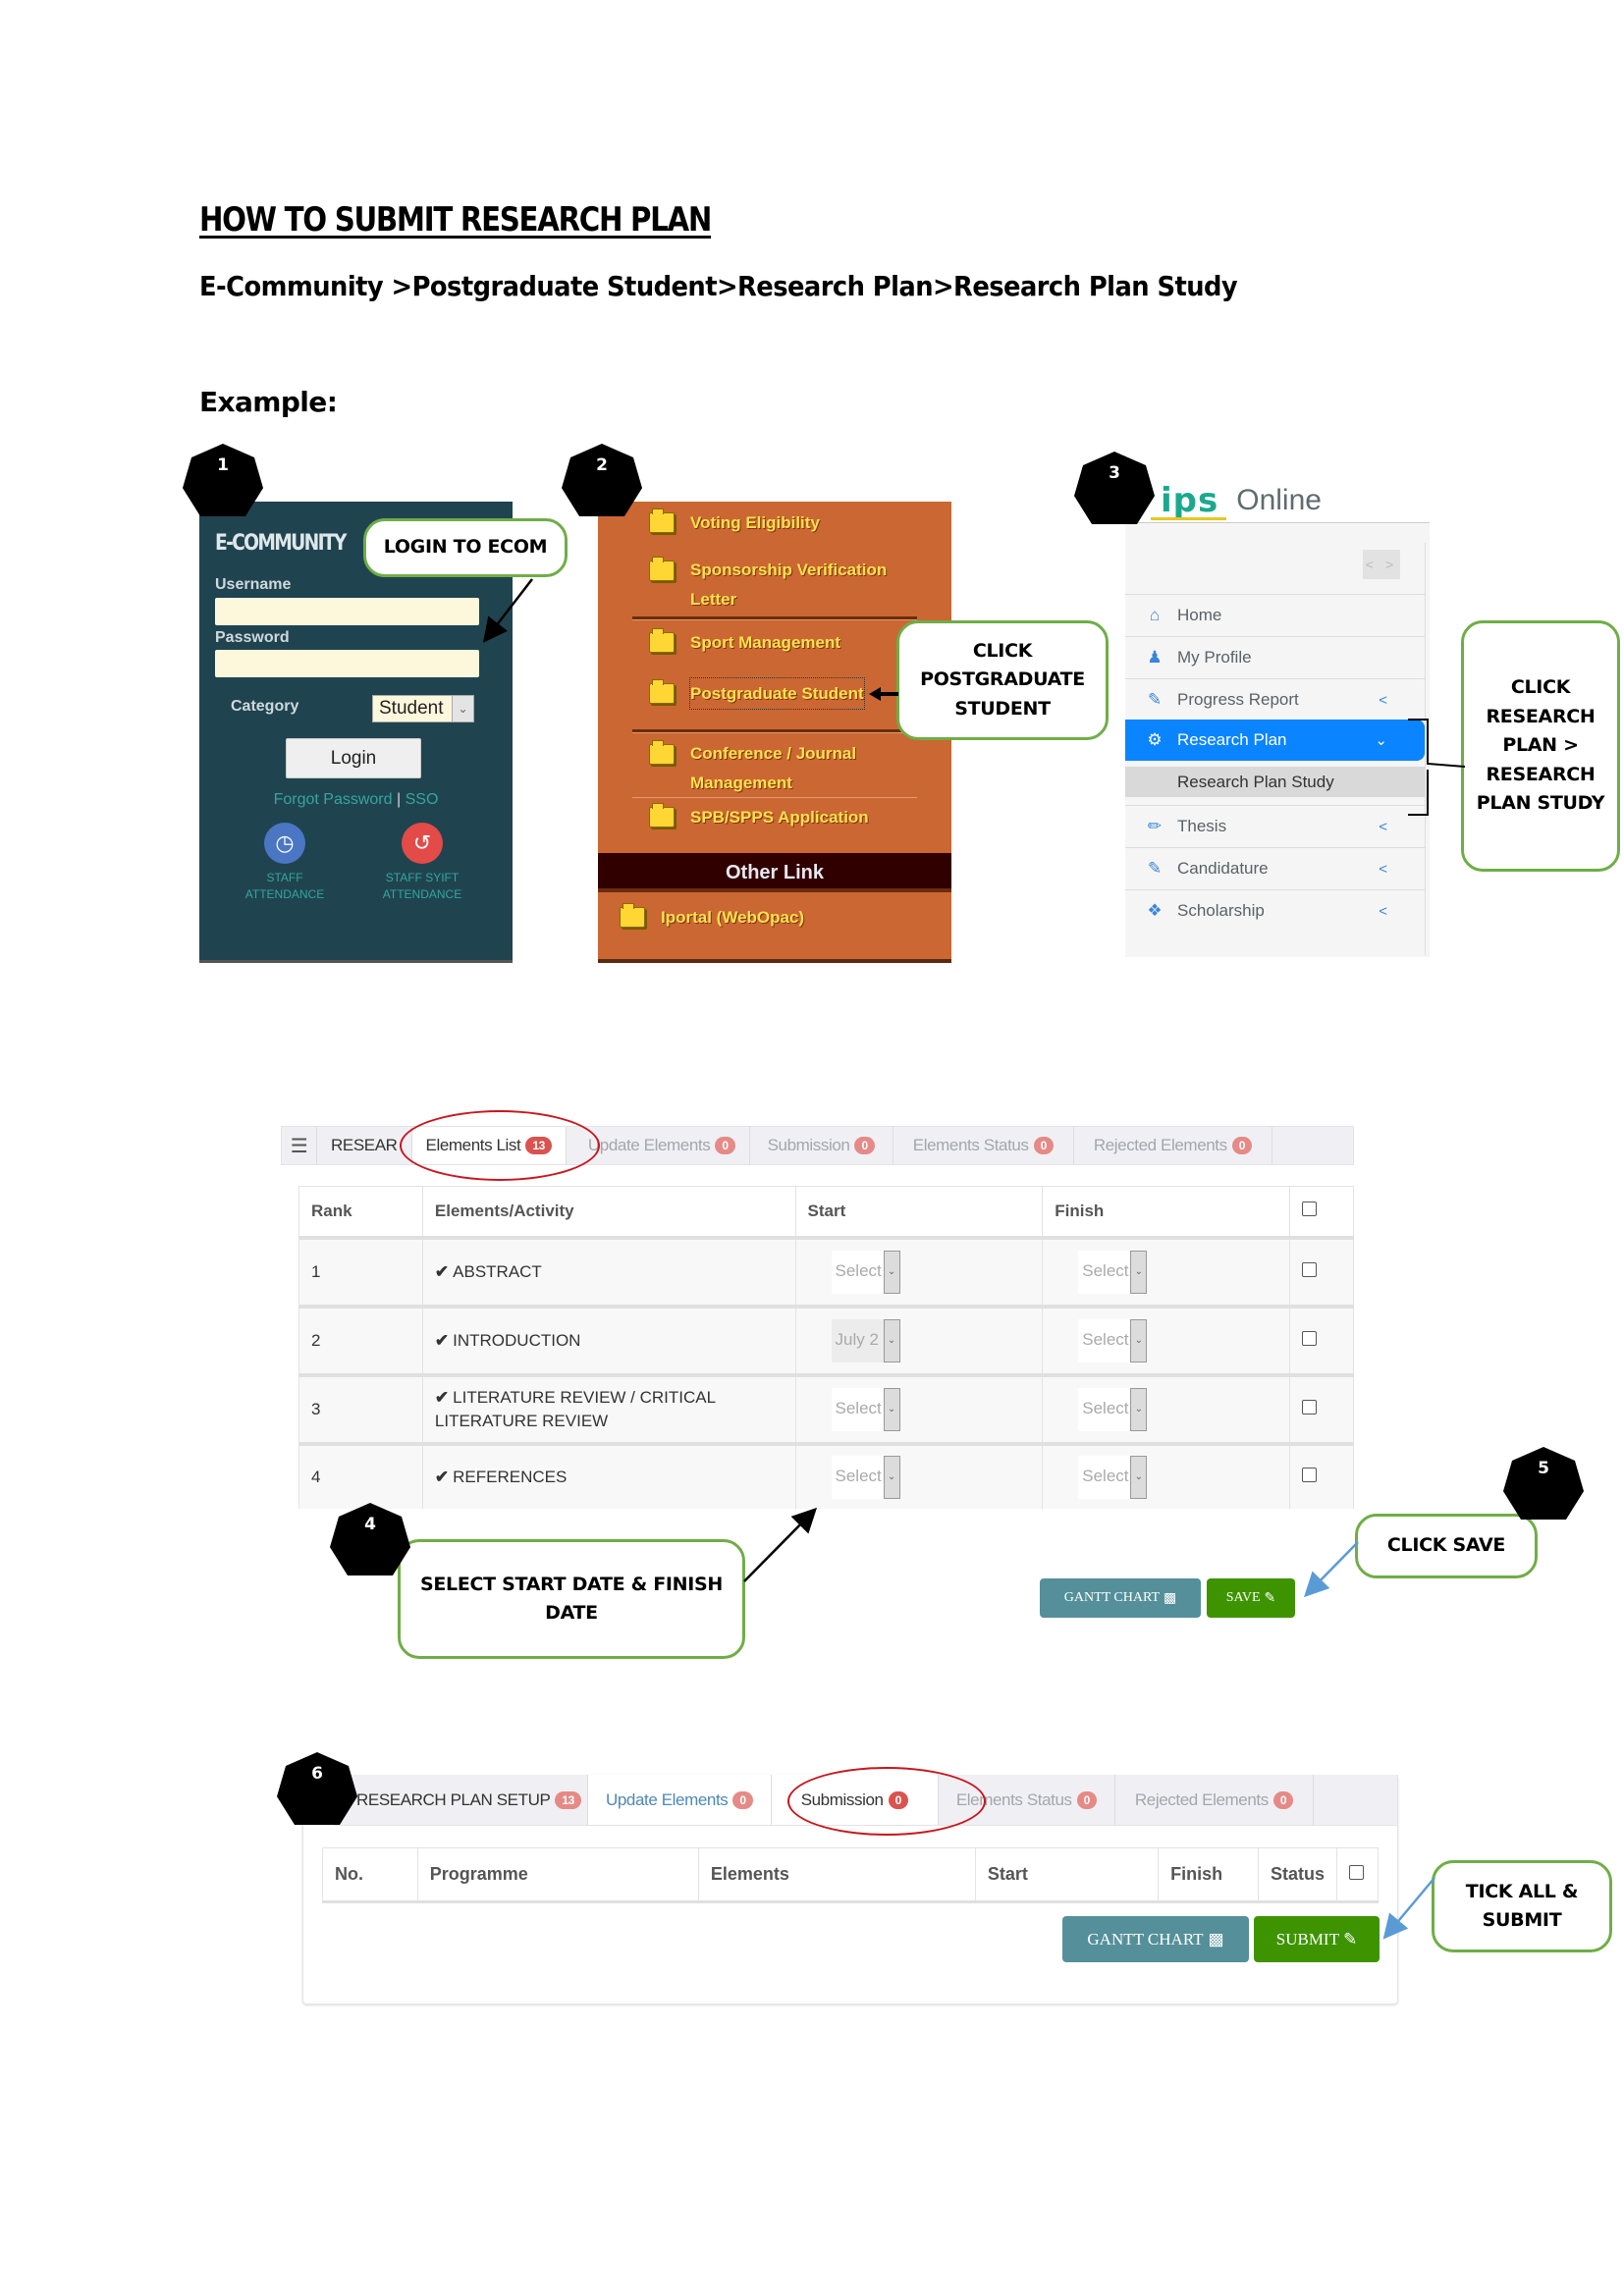  I want to click on table-row: 1 ✔ ABSTRACT Select ⌄ Select ⌄, so click(826, 1272).